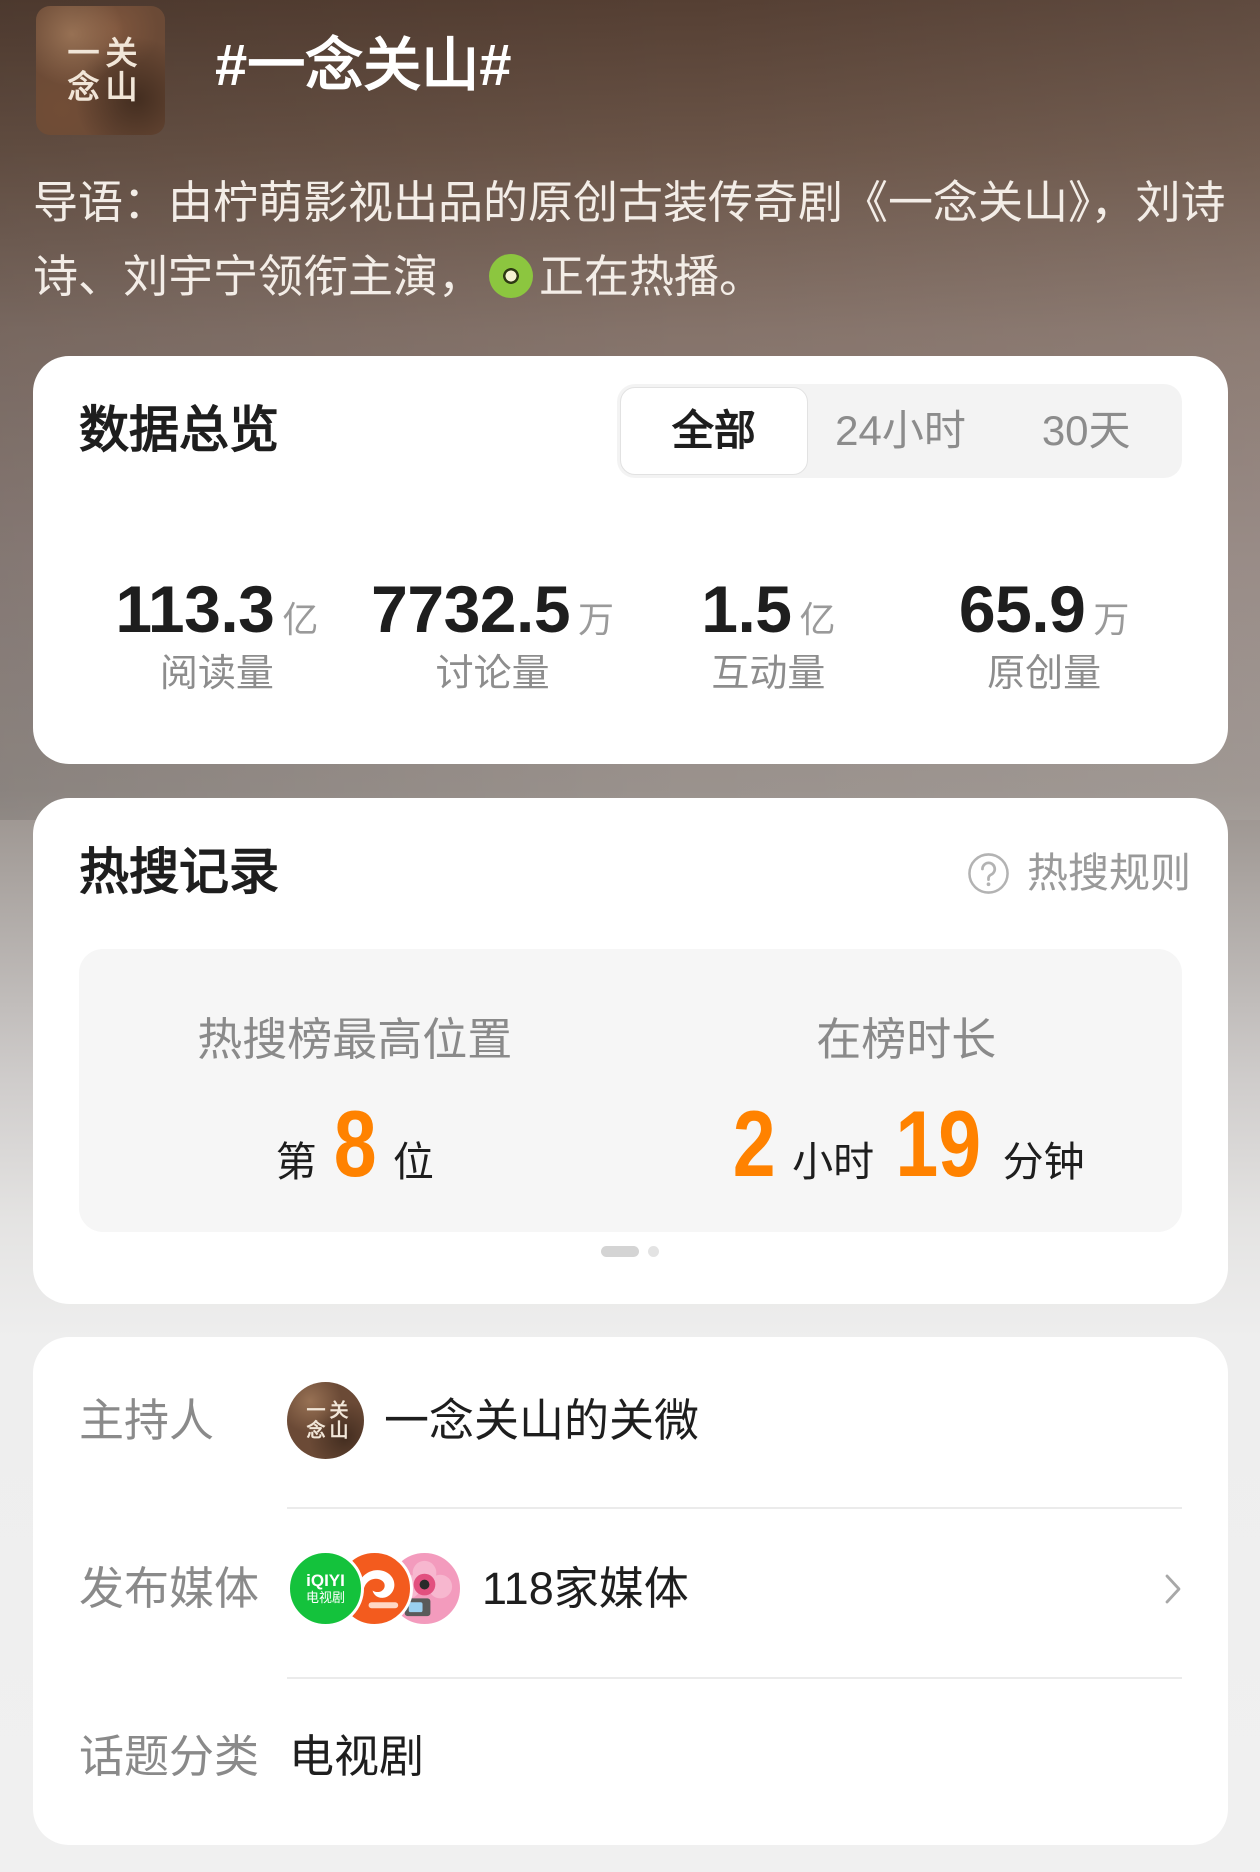 The width and height of the screenshot is (1260, 1872). I want to click on stat-reads: 113.3 亿 阅读量, so click(217, 634).